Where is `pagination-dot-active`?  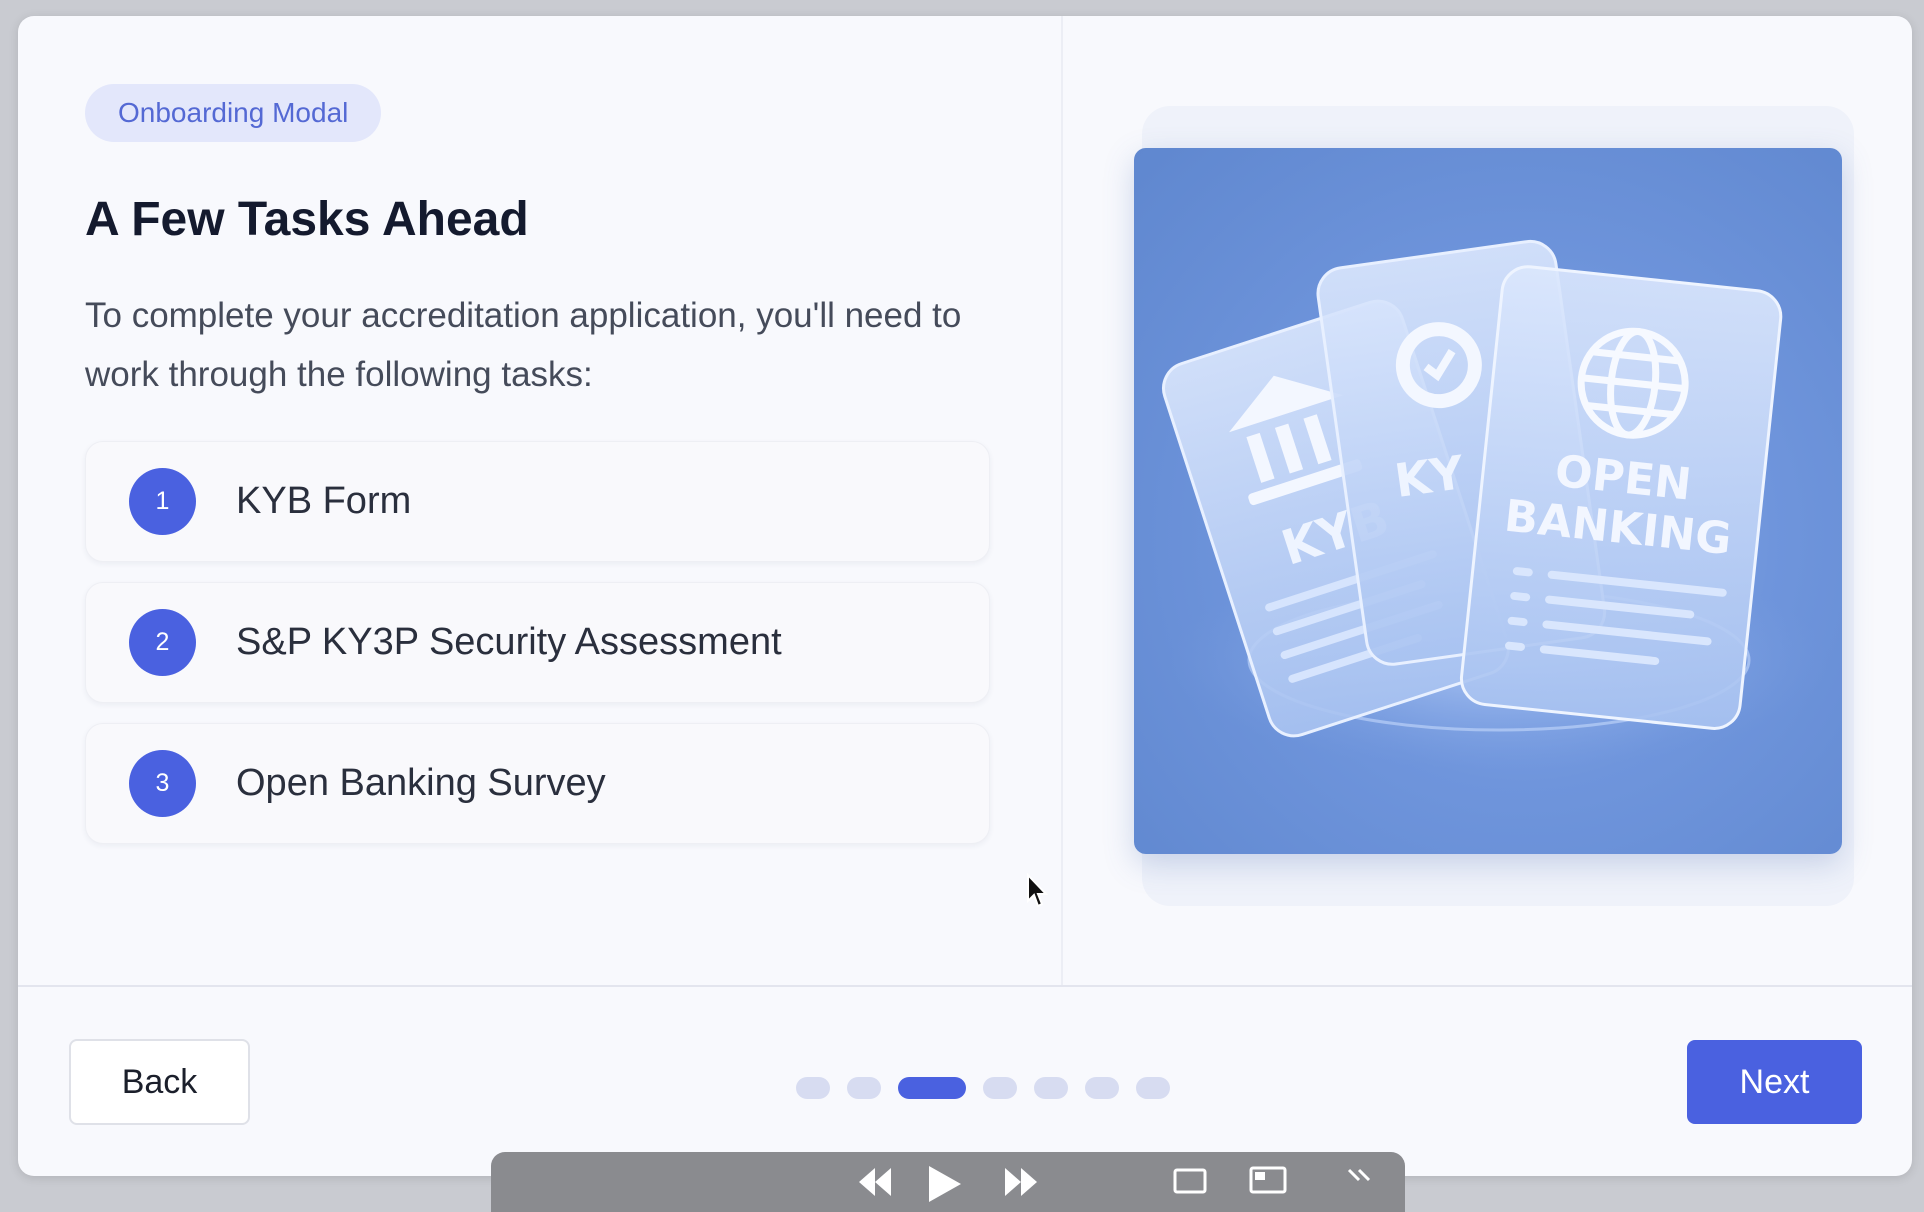 pagination-dot-active is located at coordinates (932, 1088).